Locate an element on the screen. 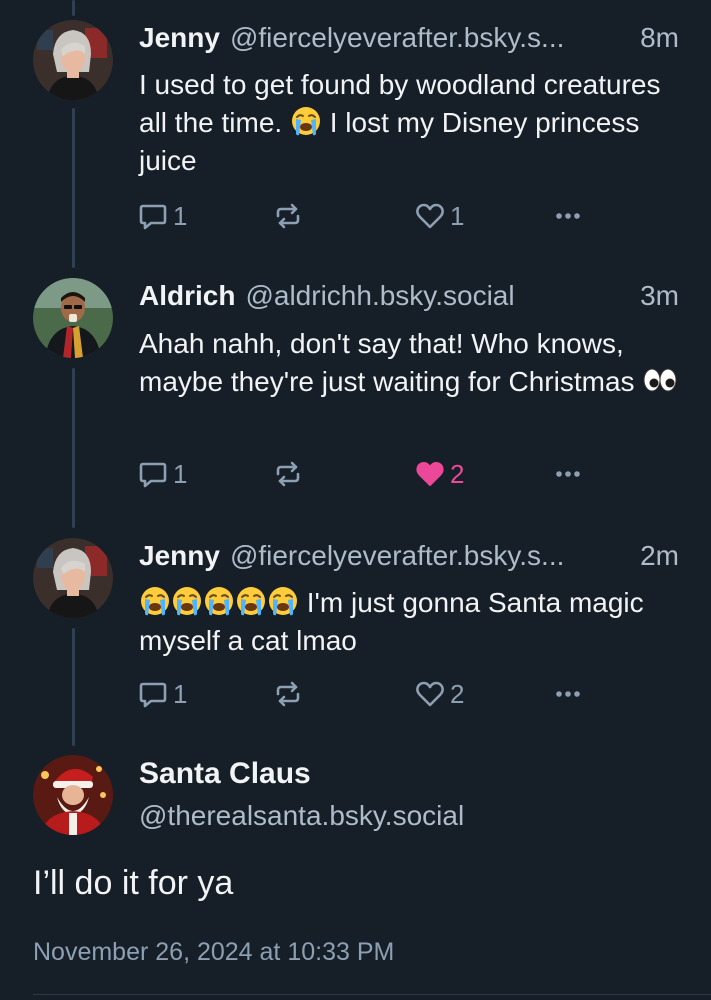 This screenshot has width=711, height=1000. like-button: 1 is located at coordinates (439, 216).